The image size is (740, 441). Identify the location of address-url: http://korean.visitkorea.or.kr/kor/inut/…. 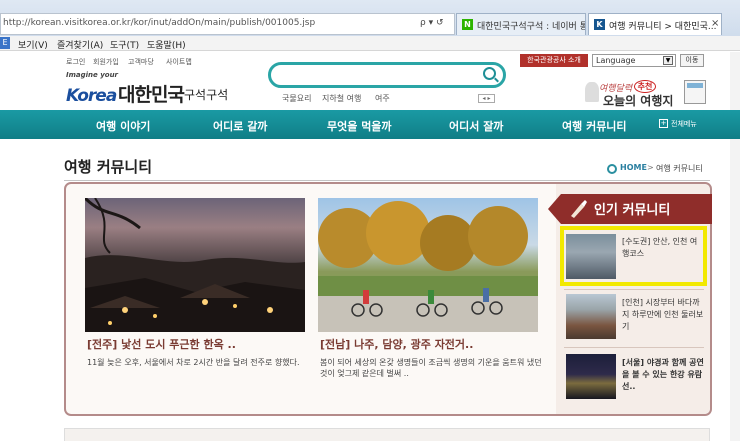
(159, 23).